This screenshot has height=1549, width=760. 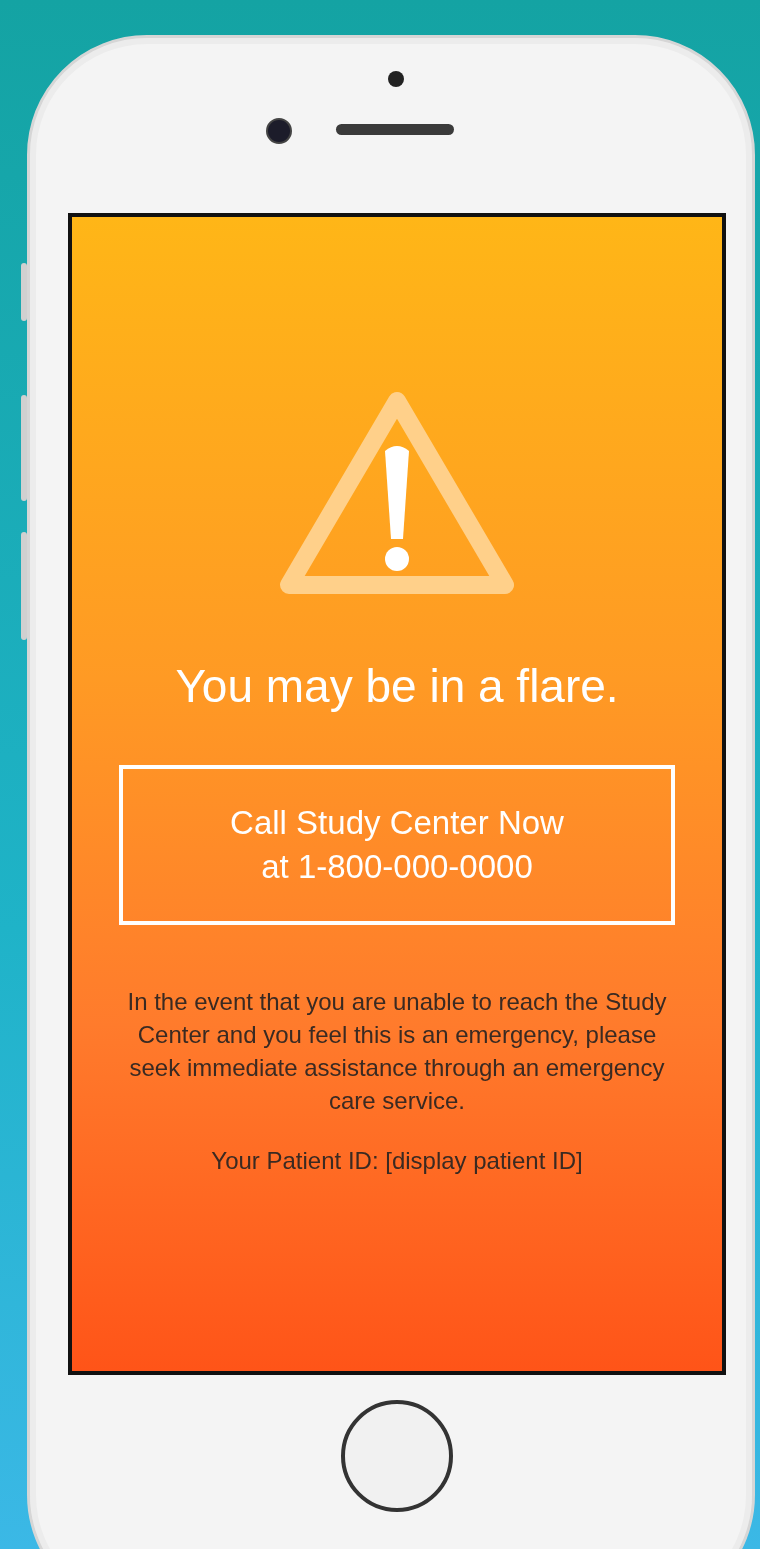 What do you see at coordinates (279, 131) in the screenshot?
I see `camera-icon` at bounding box center [279, 131].